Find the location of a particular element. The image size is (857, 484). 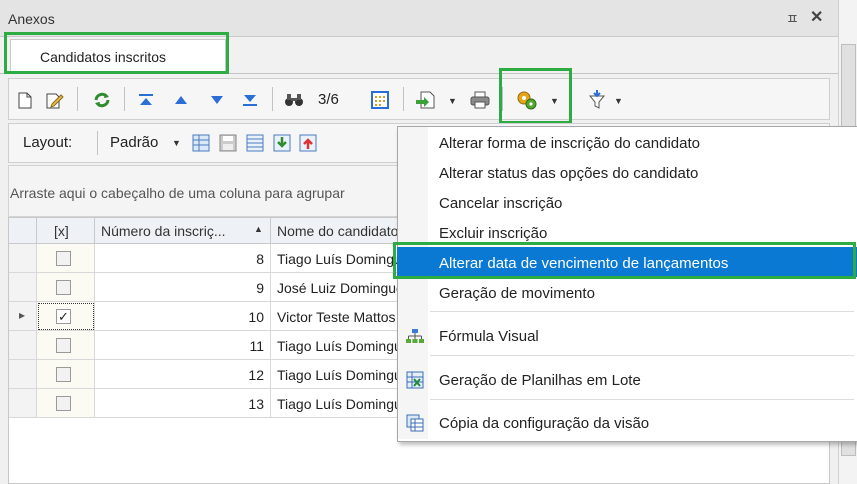

column-header-check: [x] is located at coordinates (66, 231).